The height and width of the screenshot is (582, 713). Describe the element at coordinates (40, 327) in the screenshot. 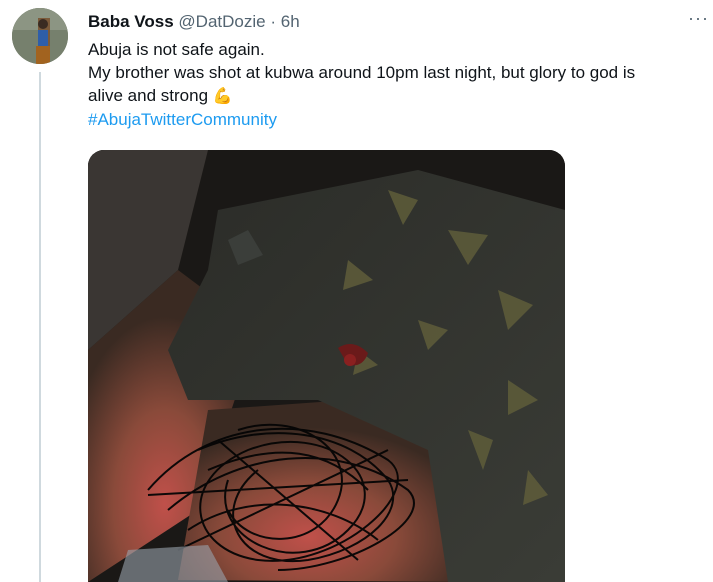

I see `thread-connector-line` at that location.